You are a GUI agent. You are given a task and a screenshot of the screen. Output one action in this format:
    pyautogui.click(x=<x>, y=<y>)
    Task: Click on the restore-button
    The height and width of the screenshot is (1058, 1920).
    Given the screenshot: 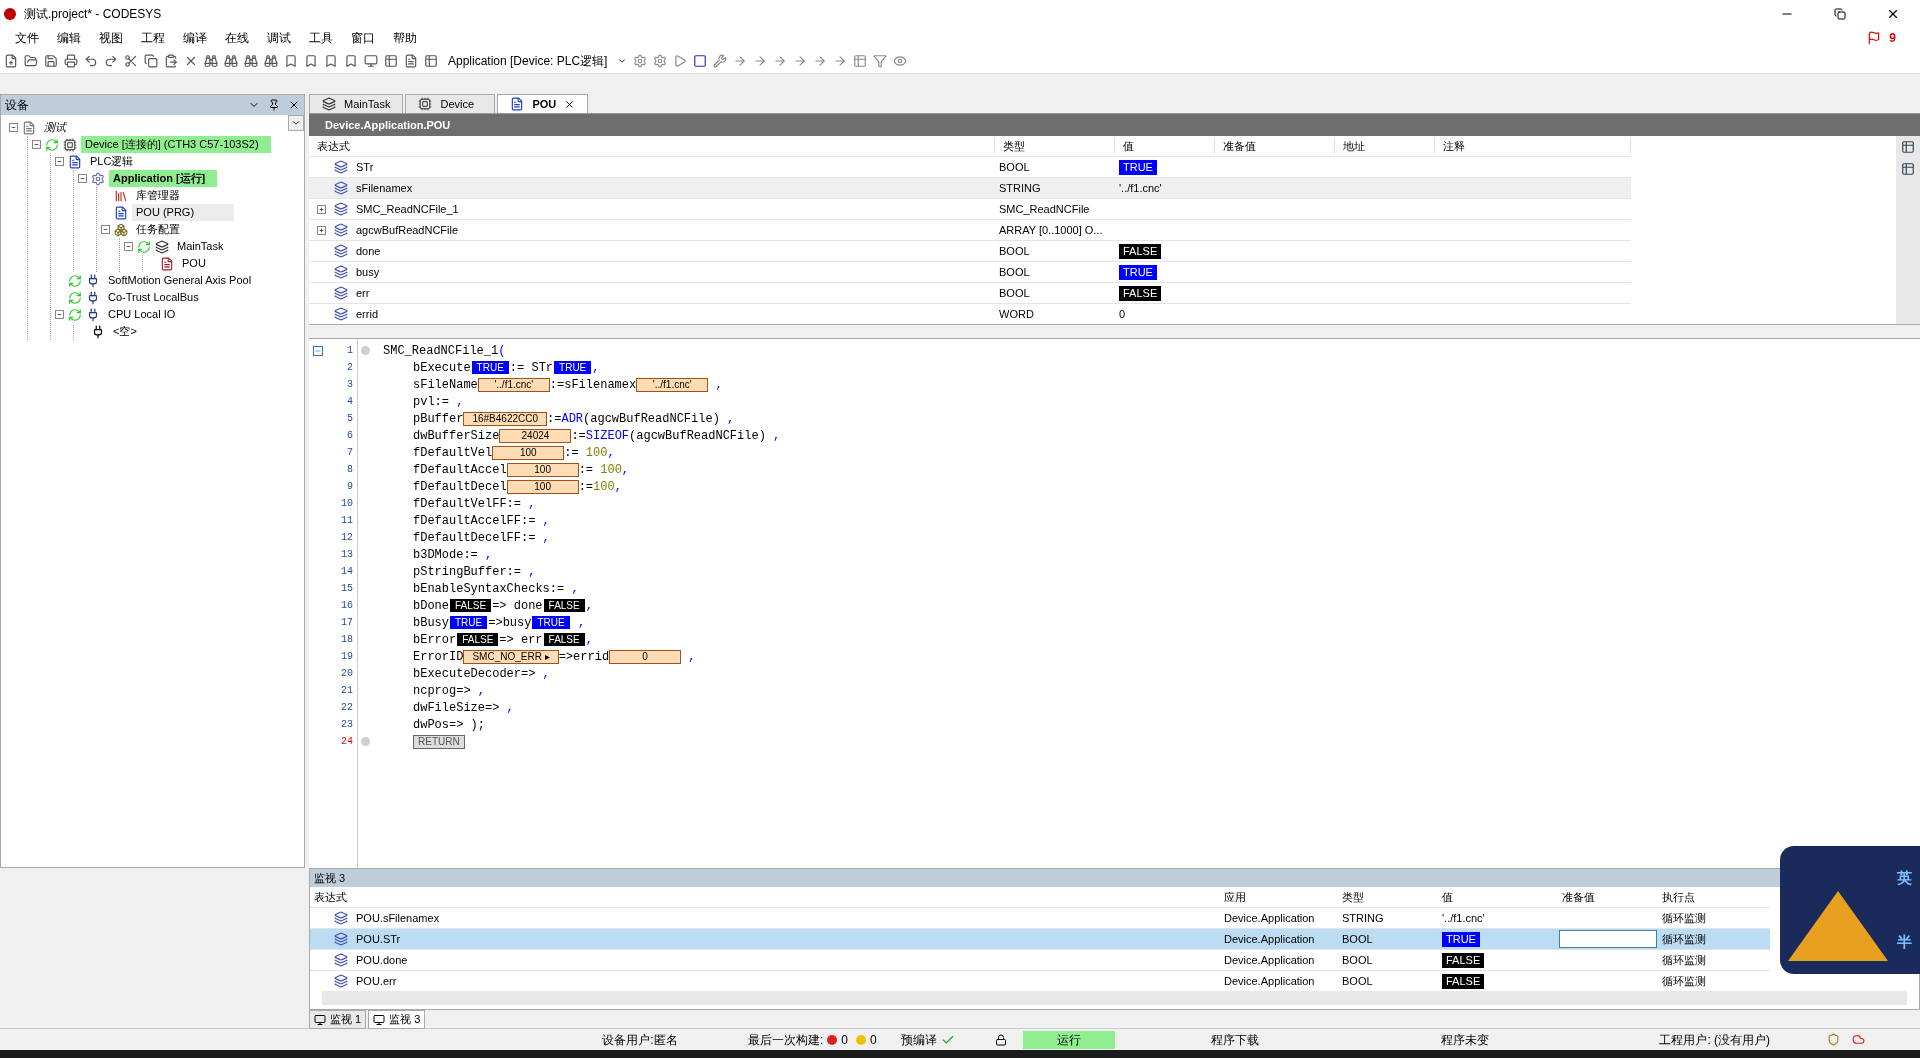 What is the action you would take?
    pyautogui.click(x=1840, y=14)
    